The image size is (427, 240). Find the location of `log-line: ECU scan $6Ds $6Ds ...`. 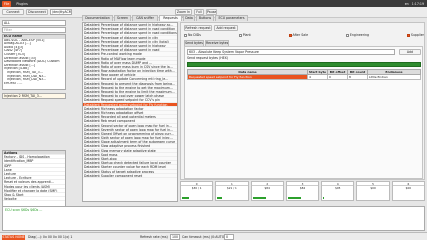

log-line: ECU scan $6Ds $6Ds ... is located at coordinates (24, 210).